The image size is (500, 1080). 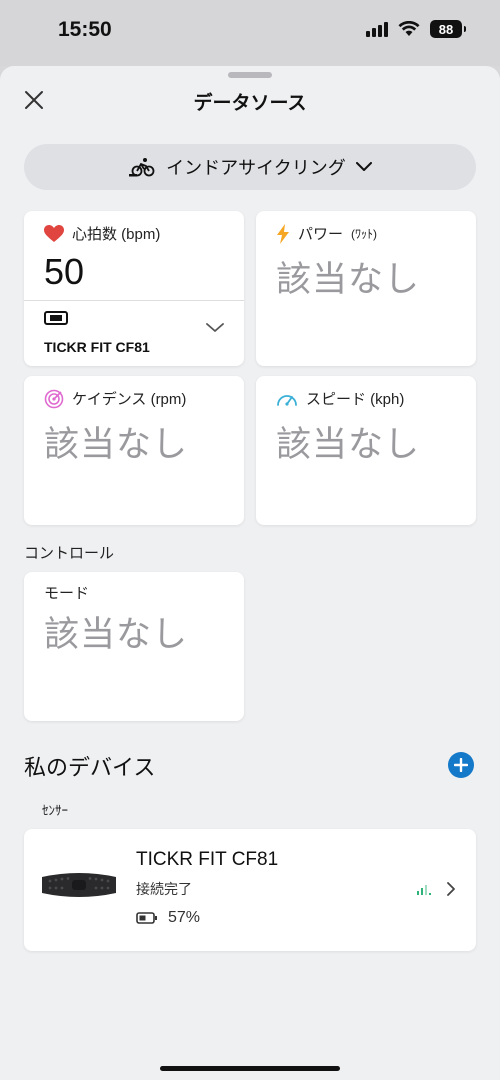 What do you see at coordinates (348, 279) in the screenshot?
I see `power-value: 該当なし` at bounding box center [348, 279].